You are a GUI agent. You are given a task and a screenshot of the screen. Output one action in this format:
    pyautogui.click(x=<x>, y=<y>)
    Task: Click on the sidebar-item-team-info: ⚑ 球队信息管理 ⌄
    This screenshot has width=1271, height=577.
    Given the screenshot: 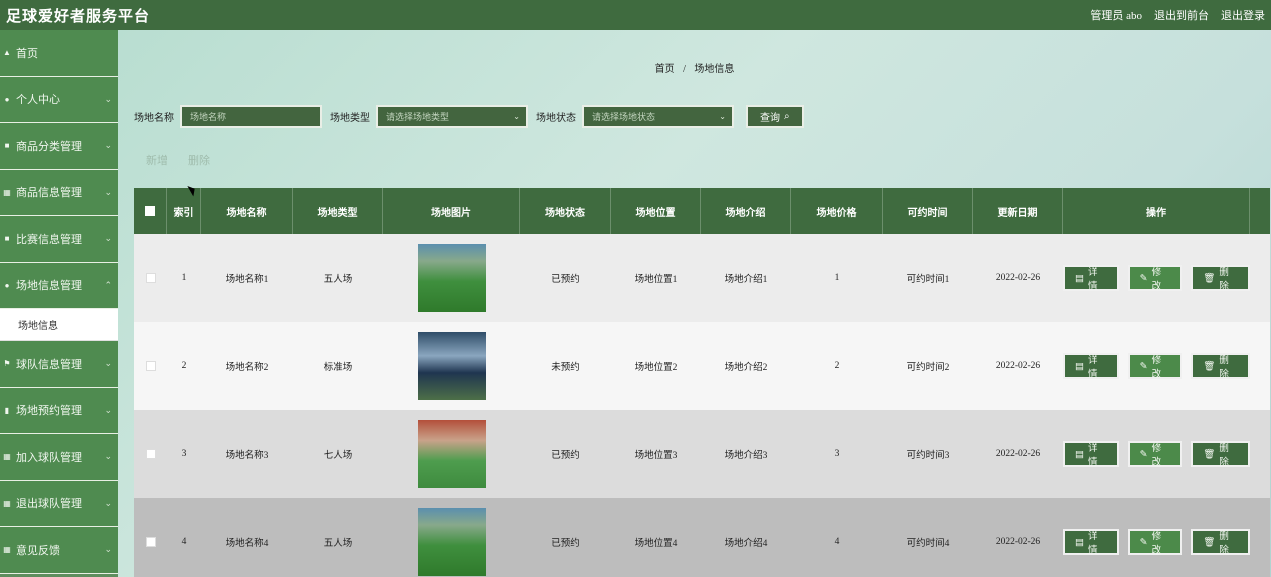 What is the action you would take?
    pyautogui.click(x=59, y=364)
    